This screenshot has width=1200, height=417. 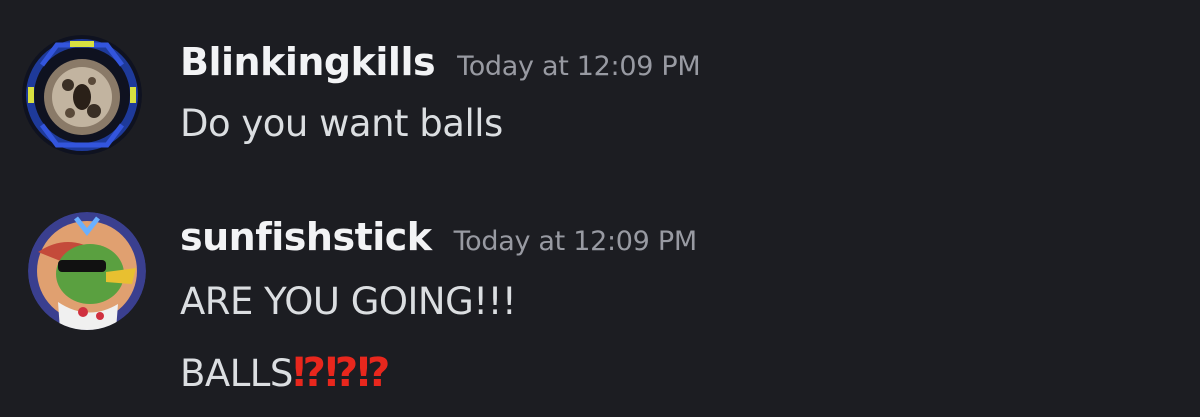 What do you see at coordinates (341, 373) in the screenshot?
I see `exclamation-question-emoji: ⁉⁉⁉` at bounding box center [341, 373].